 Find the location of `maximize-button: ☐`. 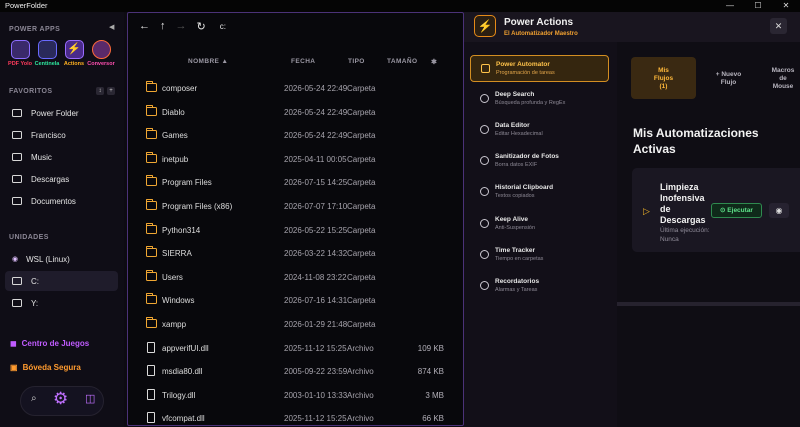

maximize-button: ☐ is located at coordinates (758, 6).